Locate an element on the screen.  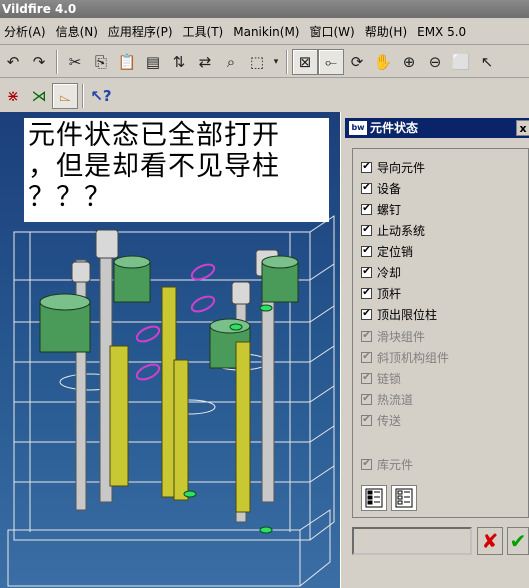
menu-tools: 工具(T) is located at coordinates (204, 32).